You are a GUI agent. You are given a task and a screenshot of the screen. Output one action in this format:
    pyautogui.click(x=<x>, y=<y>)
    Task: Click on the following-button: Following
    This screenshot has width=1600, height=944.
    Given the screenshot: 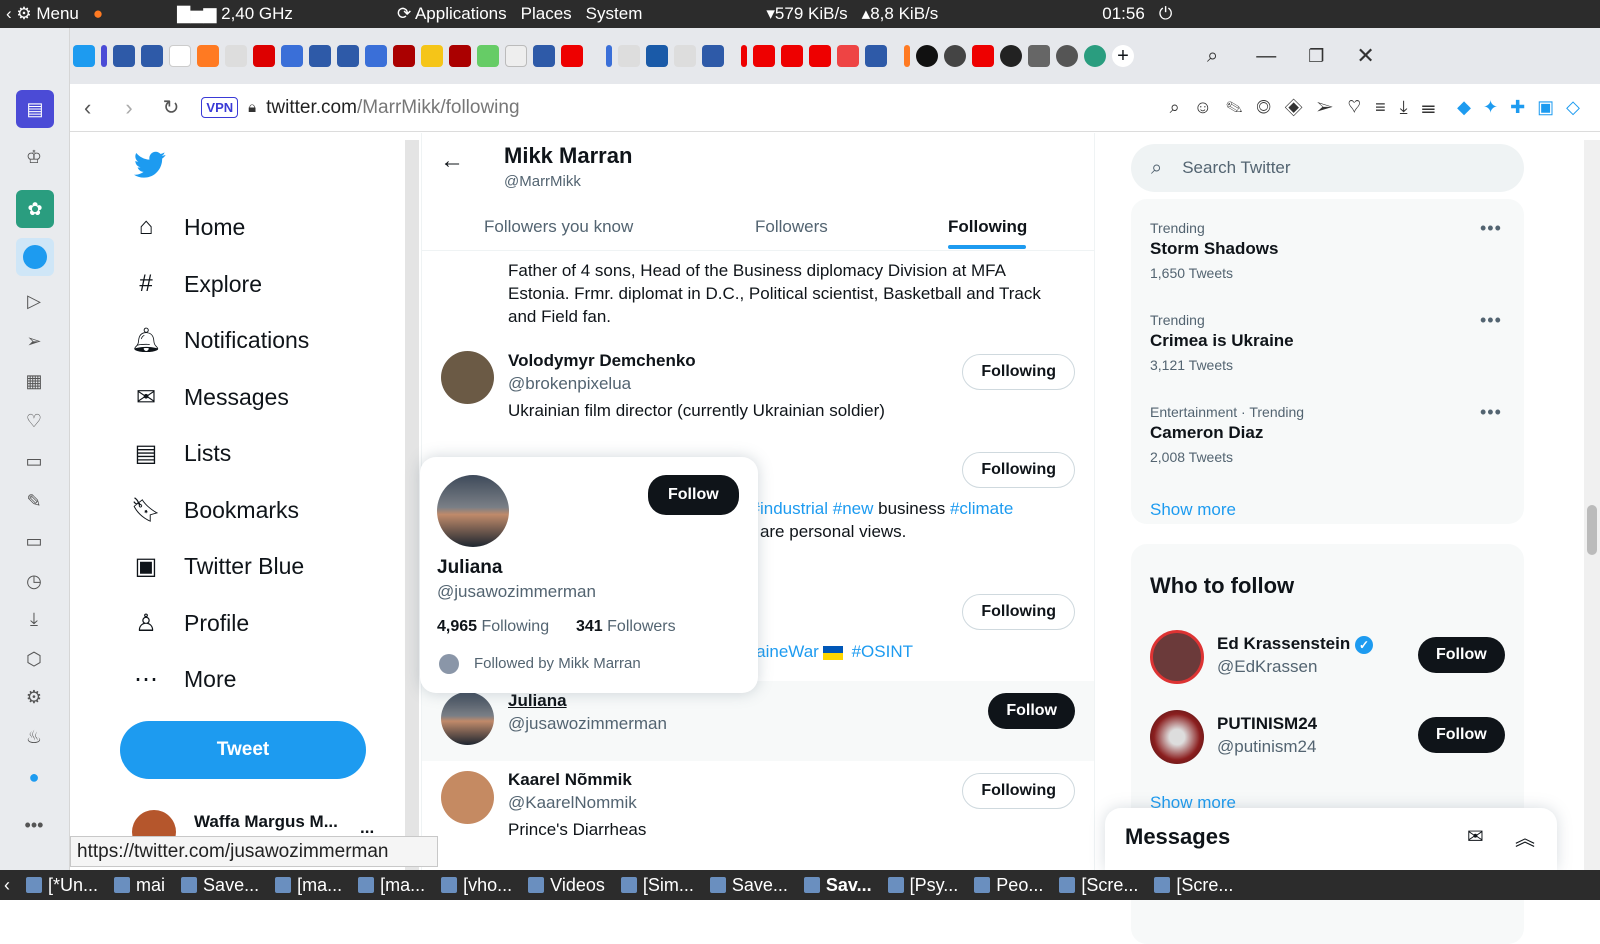 What is the action you would take?
    pyautogui.click(x=1018, y=612)
    